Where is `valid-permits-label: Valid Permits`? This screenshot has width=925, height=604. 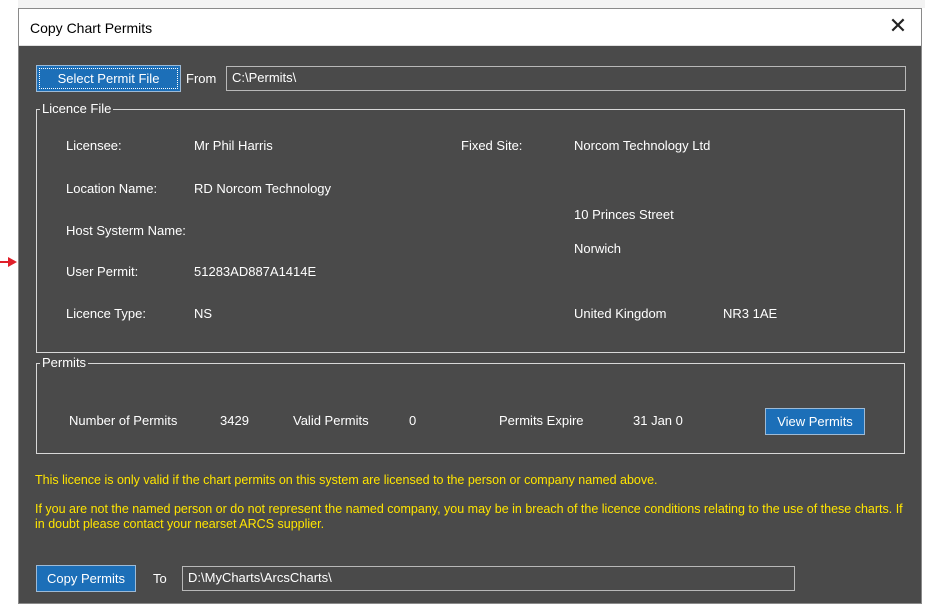 valid-permits-label: Valid Permits is located at coordinates (331, 420).